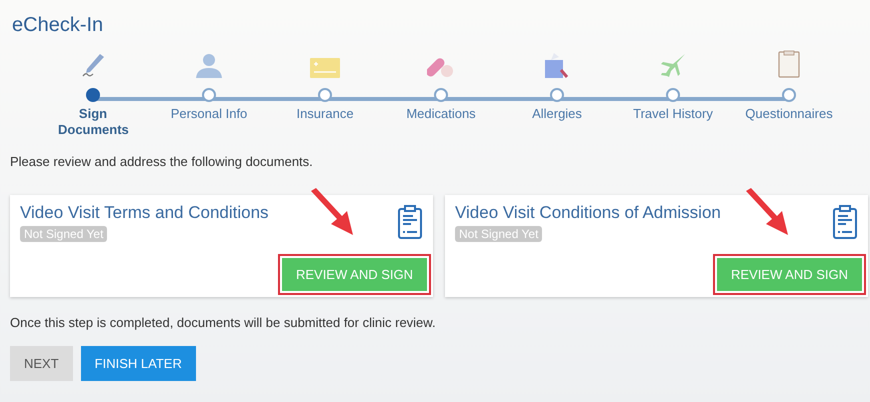  Describe the element at coordinates (588, 213) in the screenshot. I see `document-title: Video Visit Conditions of Admission` at that location.